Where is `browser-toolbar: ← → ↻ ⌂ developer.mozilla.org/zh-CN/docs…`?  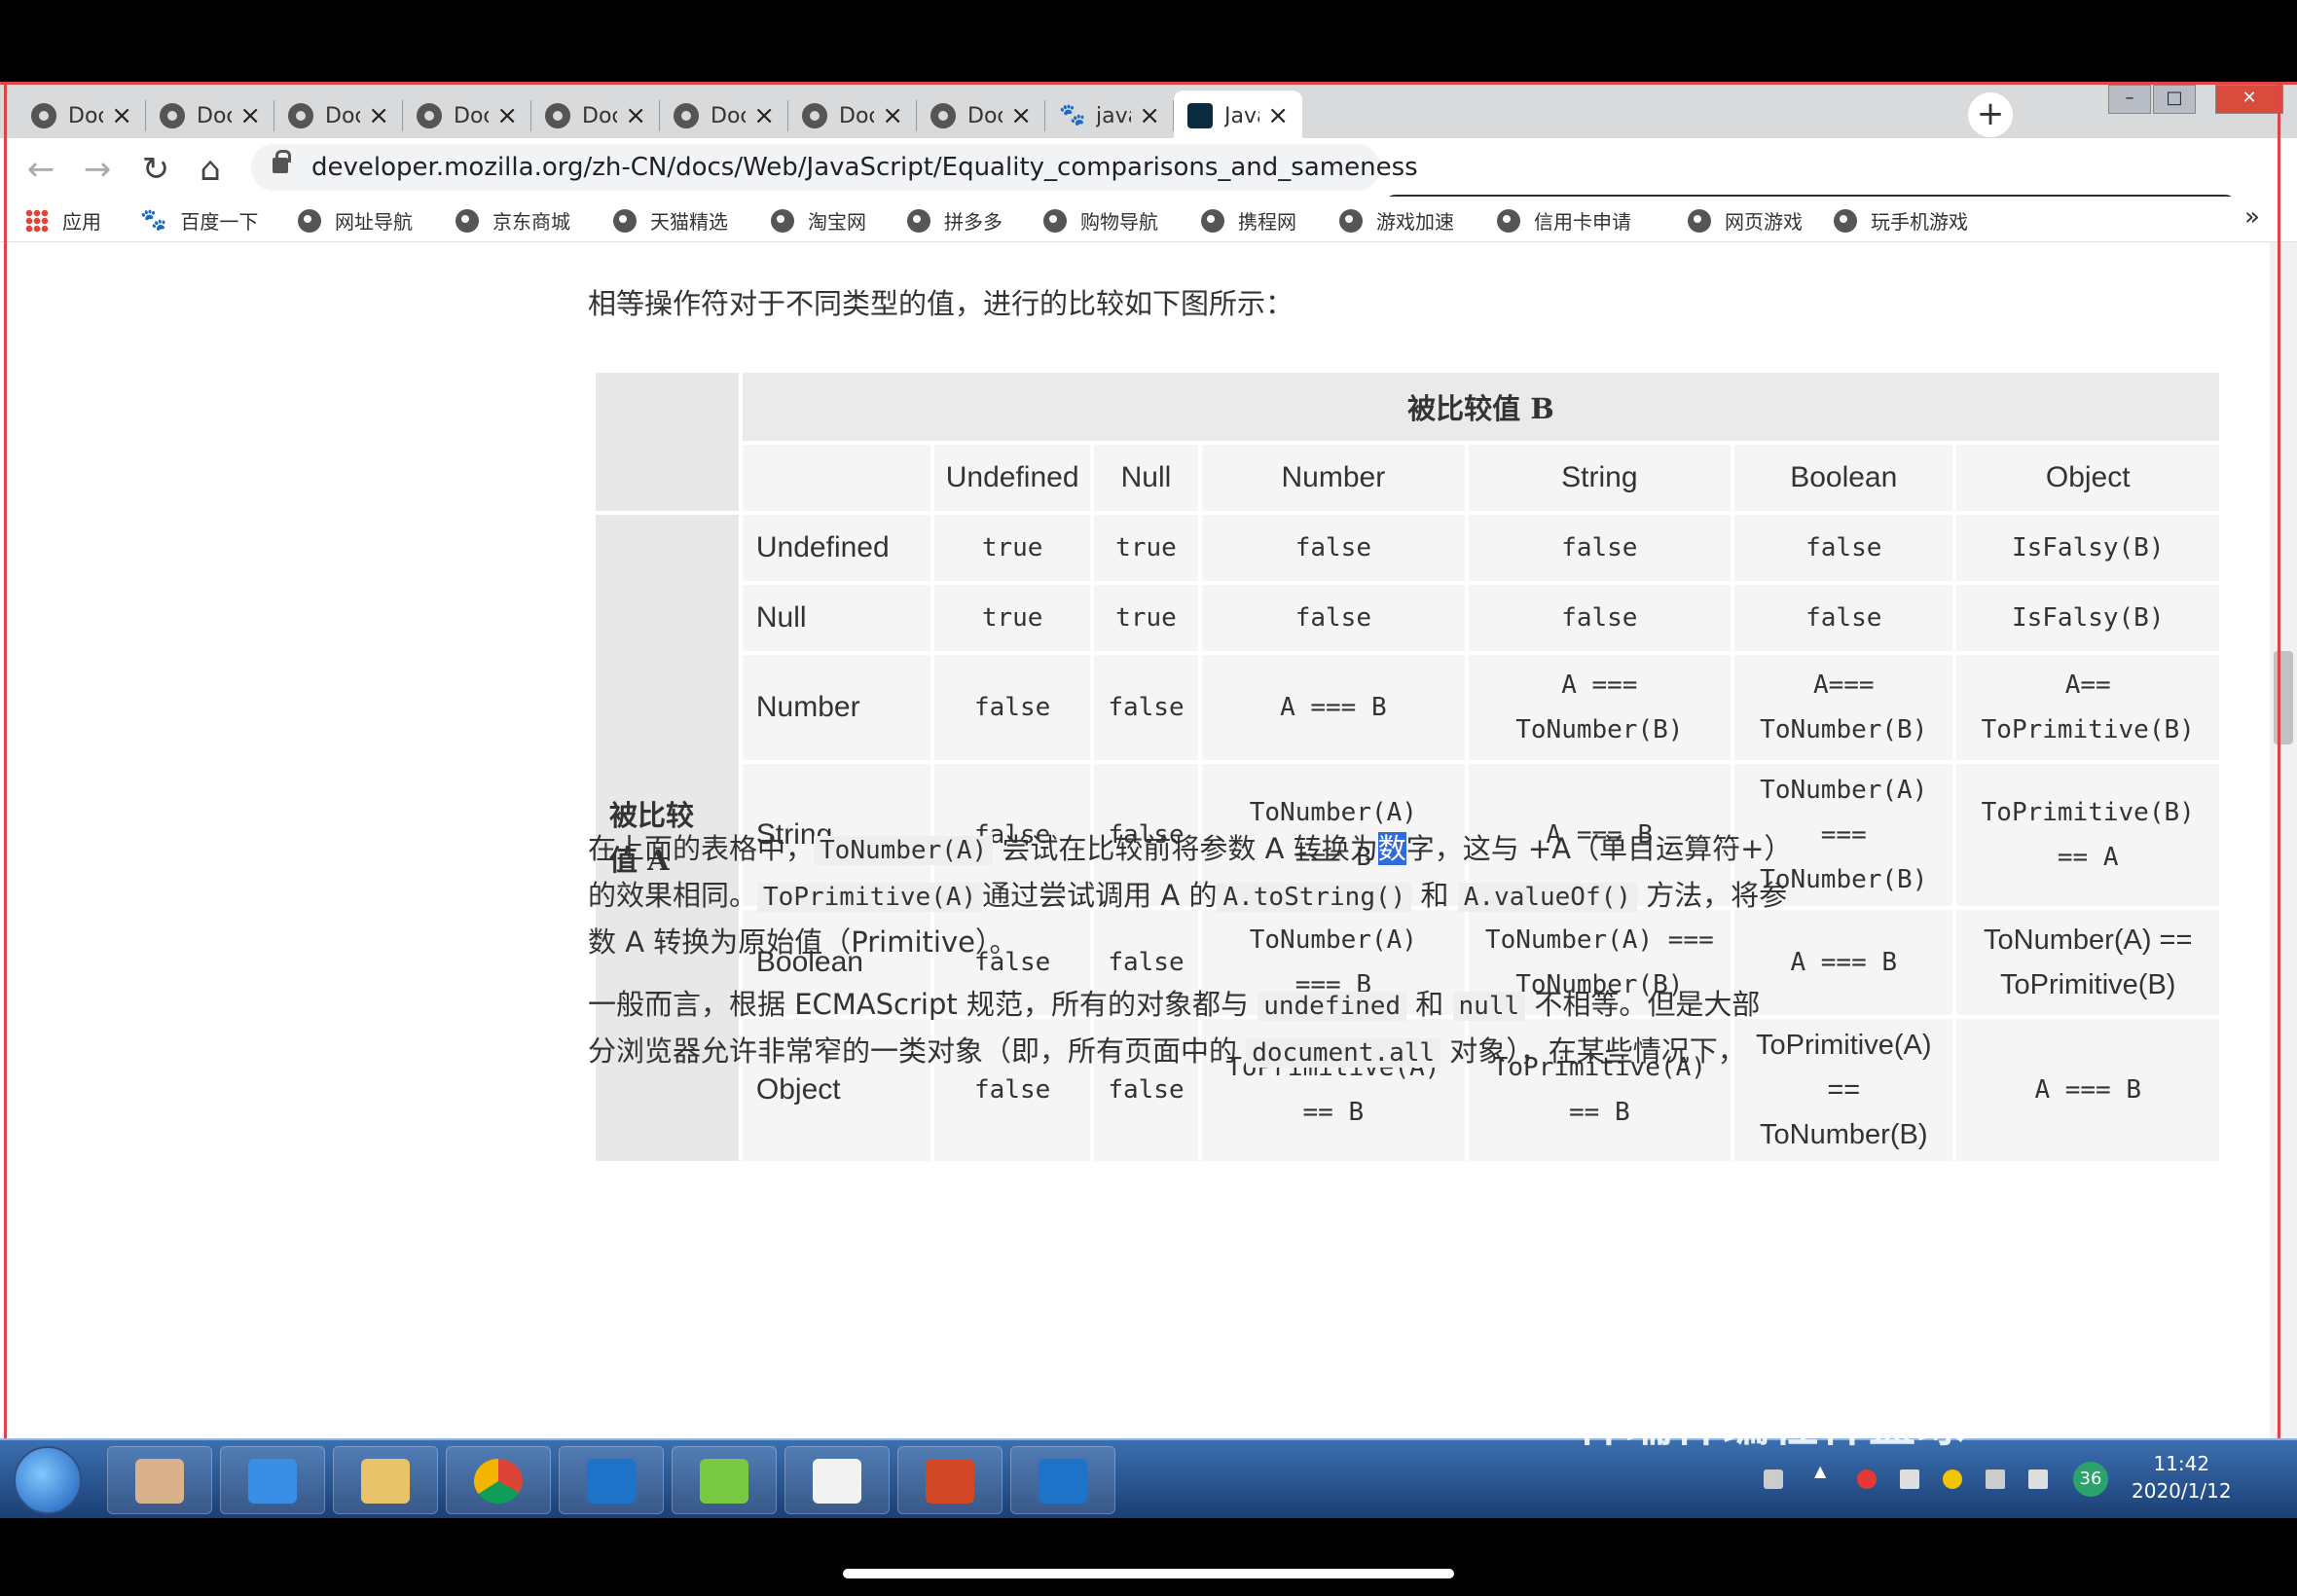 browser-toolbar: ← → ↻ ⌂ developer.mozilla.org/zh-CN/docs… is located at coordinates (1148, 193).